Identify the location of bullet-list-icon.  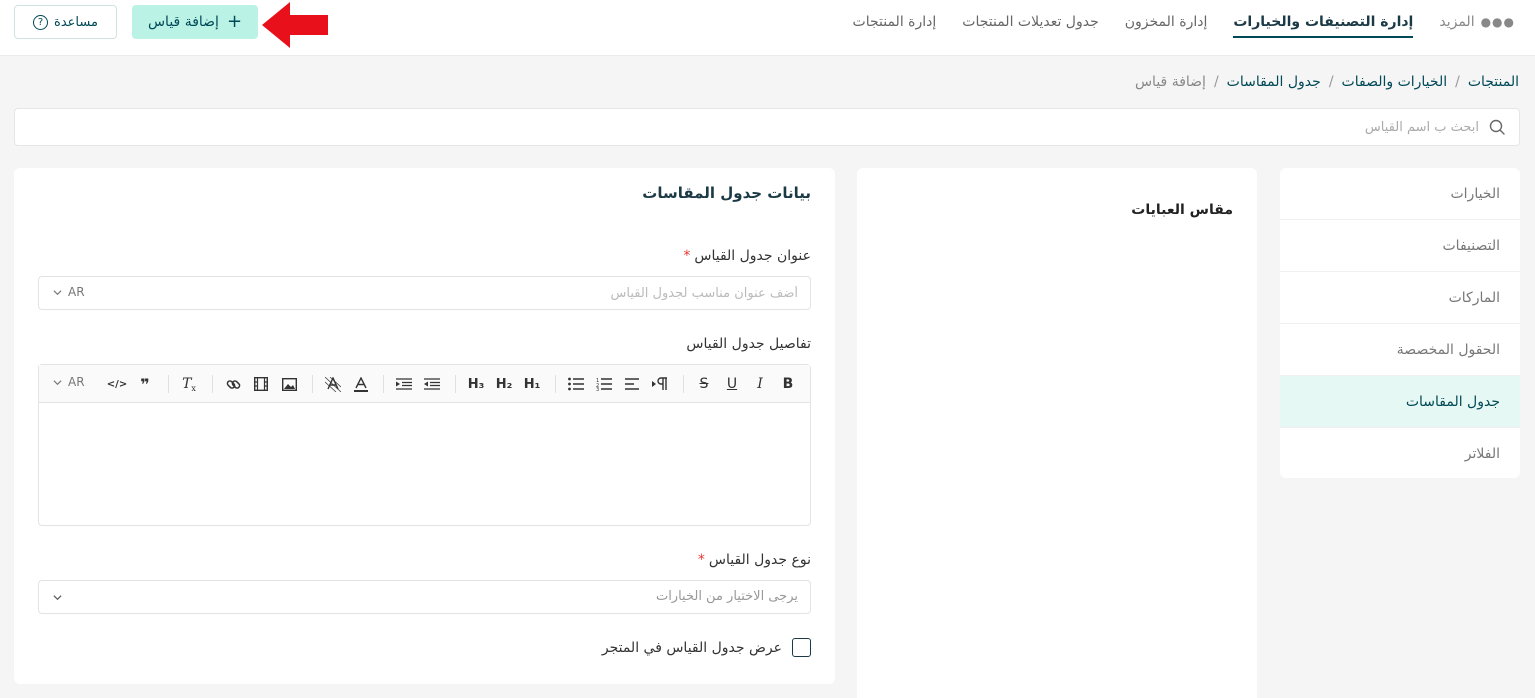
(576, 384).